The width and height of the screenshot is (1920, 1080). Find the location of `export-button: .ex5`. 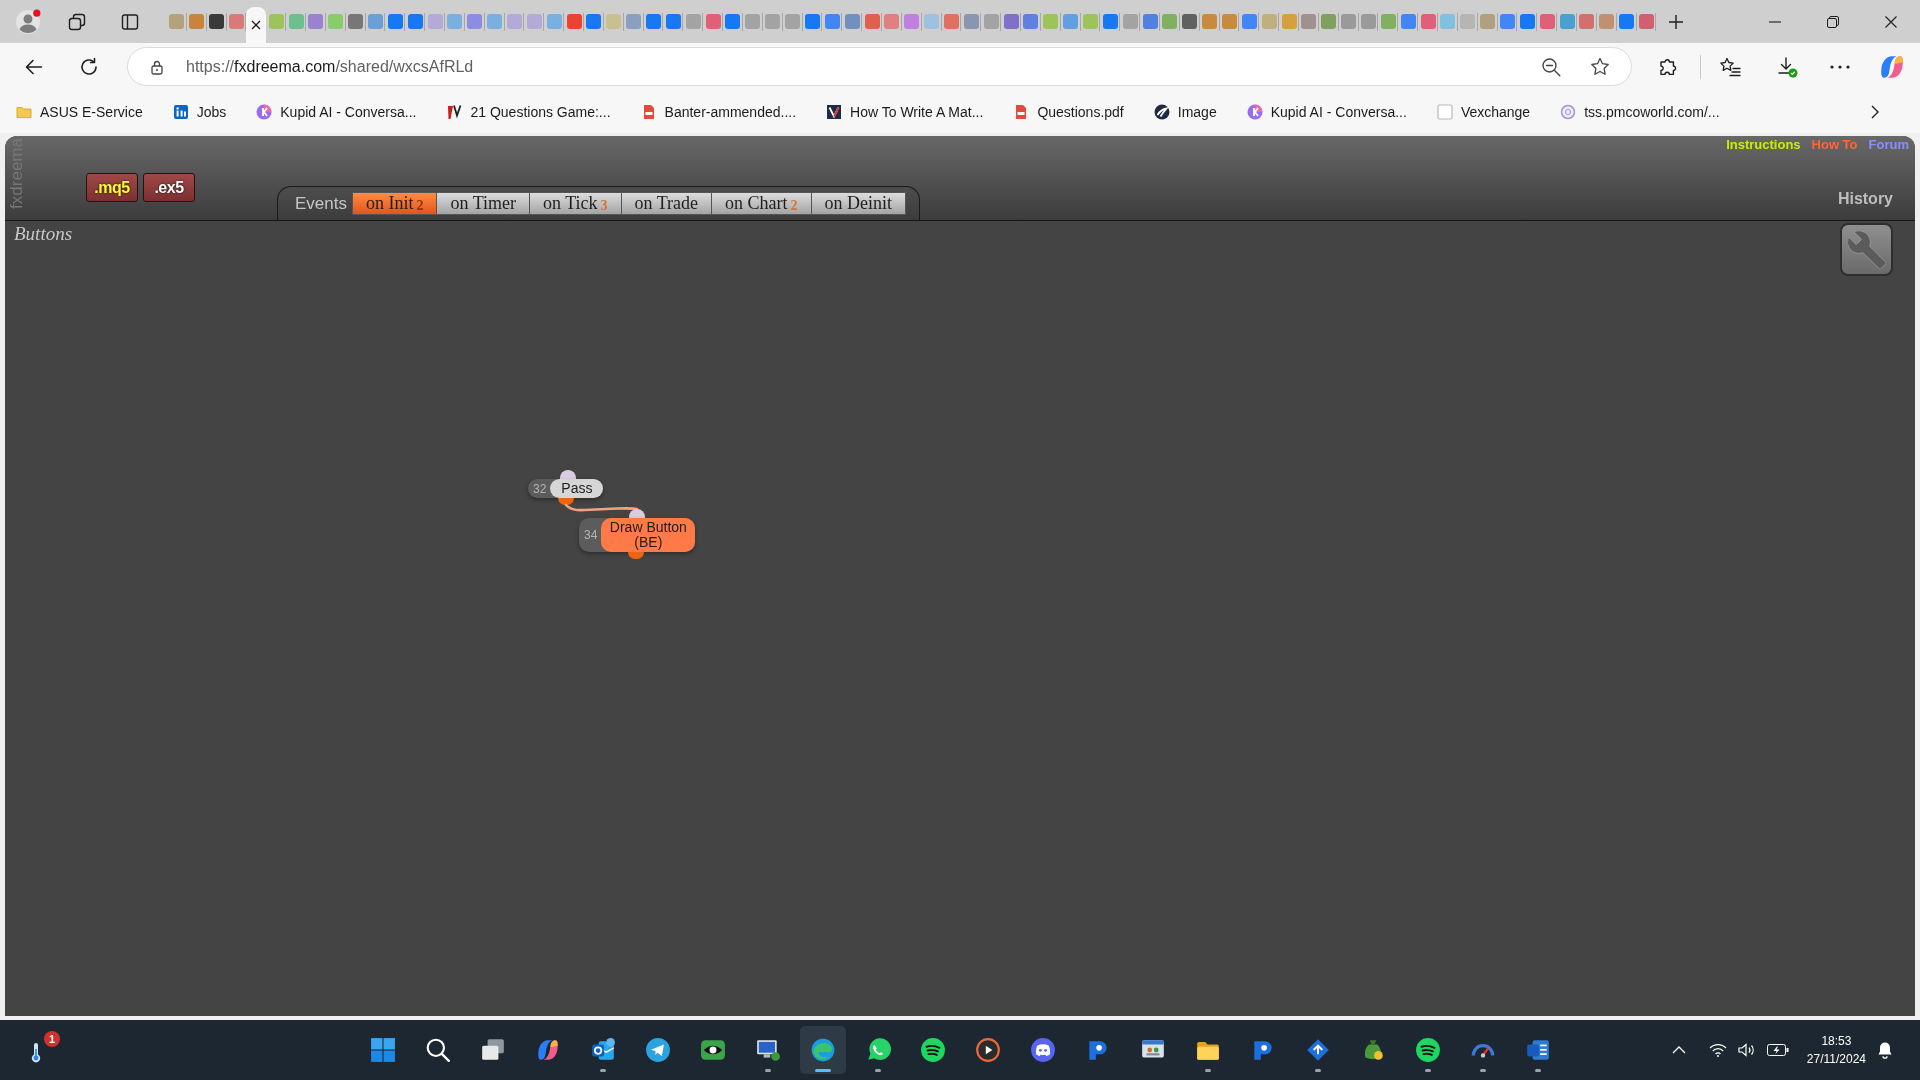

export-button: .ex5 is located at coordinates (169, 187).